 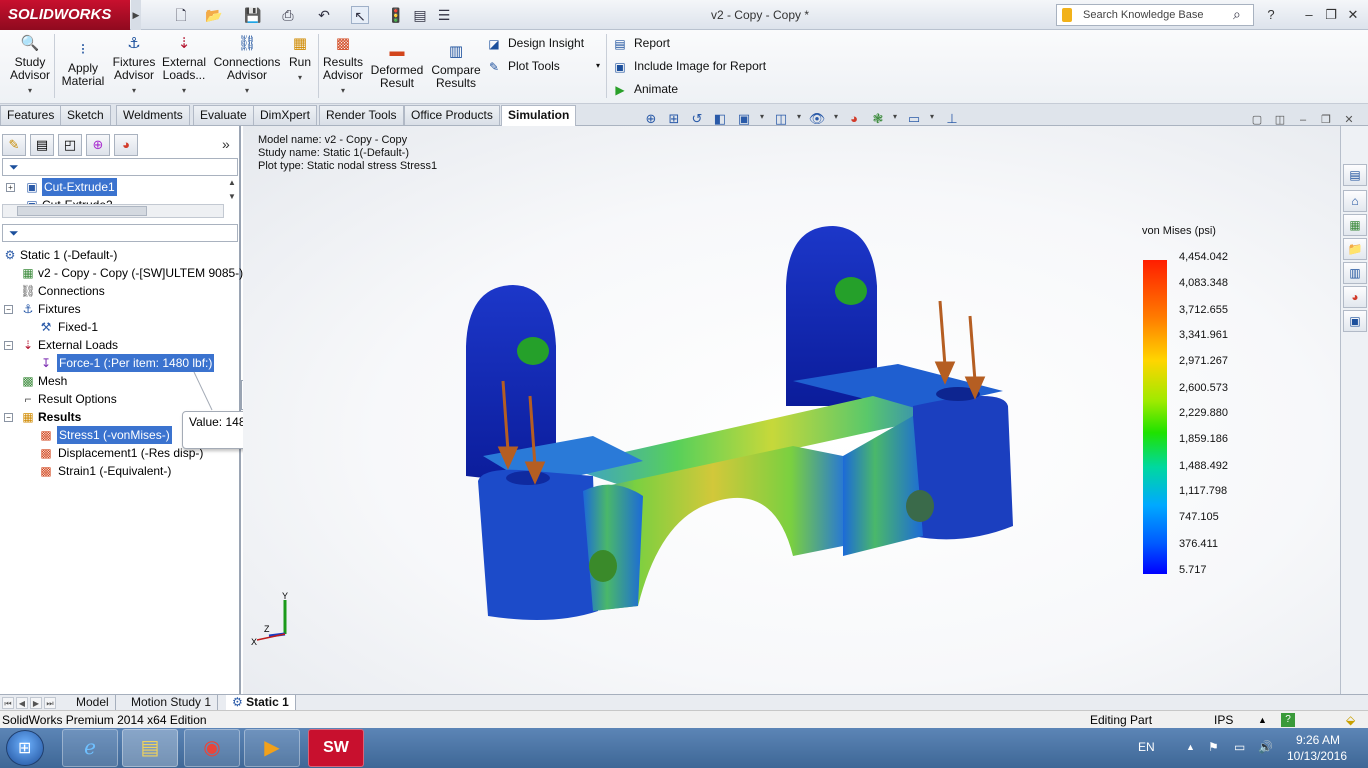 What do you see at coordinates (360, 15) in the screenshot?
I see `select-icon: ↖` at bounding box center [360, 15].